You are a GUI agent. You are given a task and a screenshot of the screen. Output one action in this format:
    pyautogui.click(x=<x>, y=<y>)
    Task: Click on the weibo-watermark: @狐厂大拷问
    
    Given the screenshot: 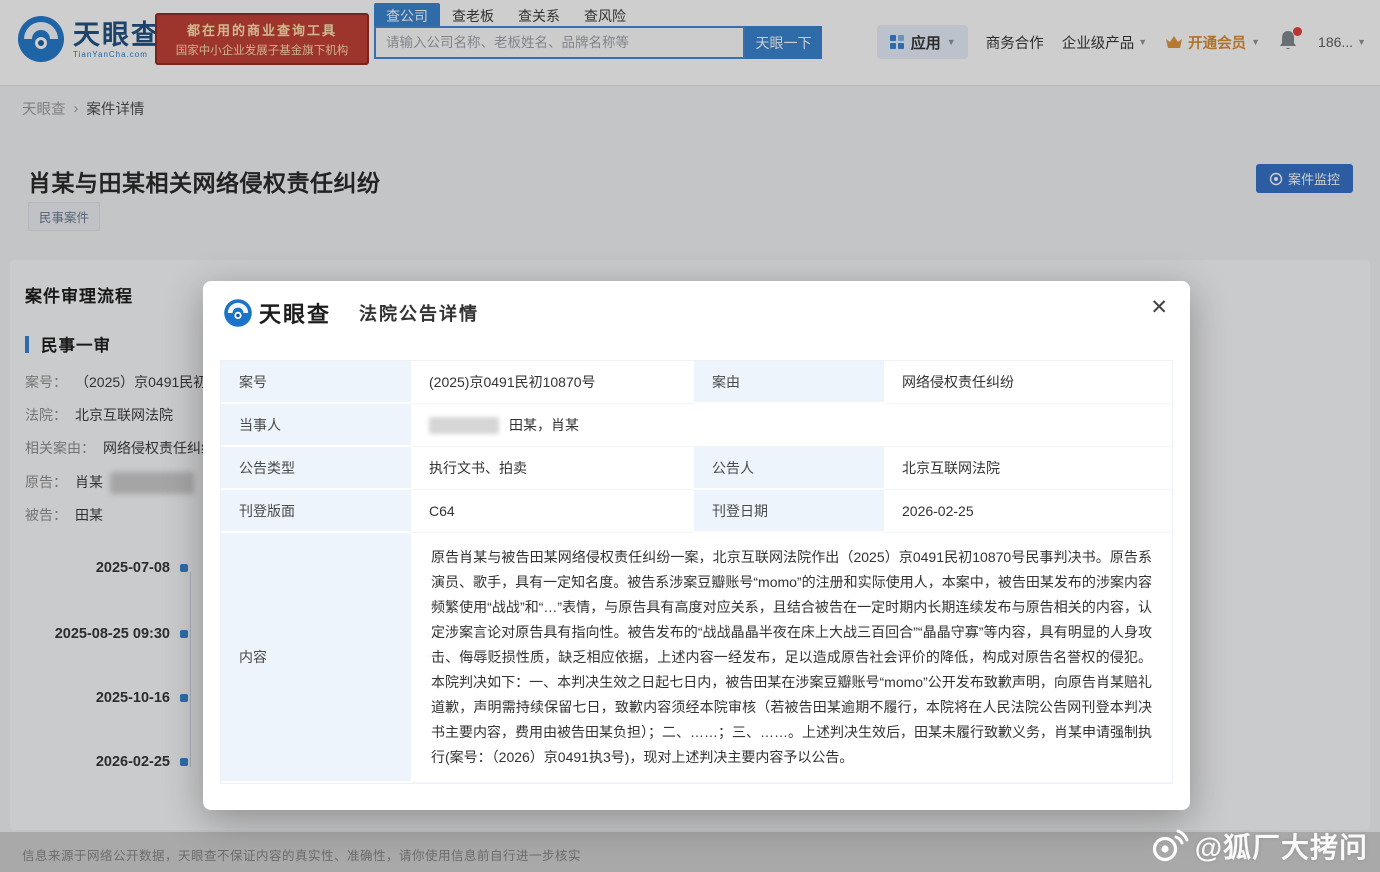 What is the action you would take?
    pyautogui.click(x=1259, y=846)
    